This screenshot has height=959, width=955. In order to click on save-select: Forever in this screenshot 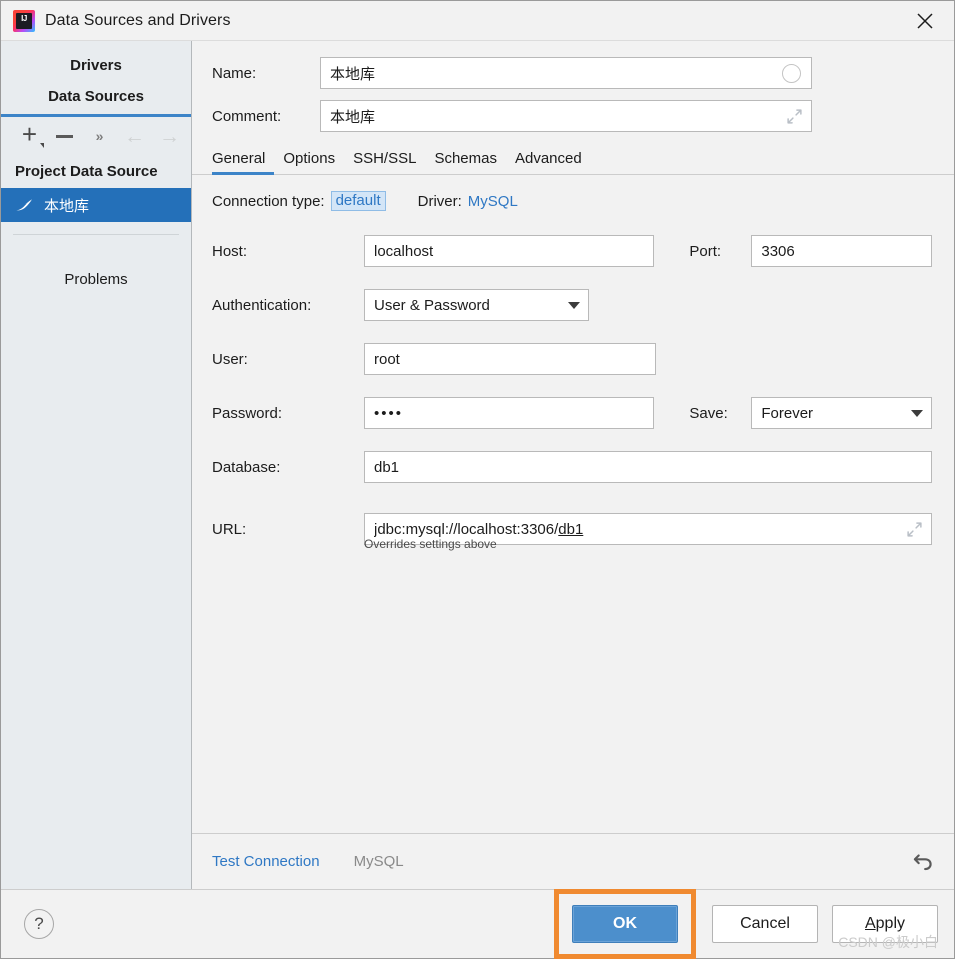, I will do `click(841, 413)`.